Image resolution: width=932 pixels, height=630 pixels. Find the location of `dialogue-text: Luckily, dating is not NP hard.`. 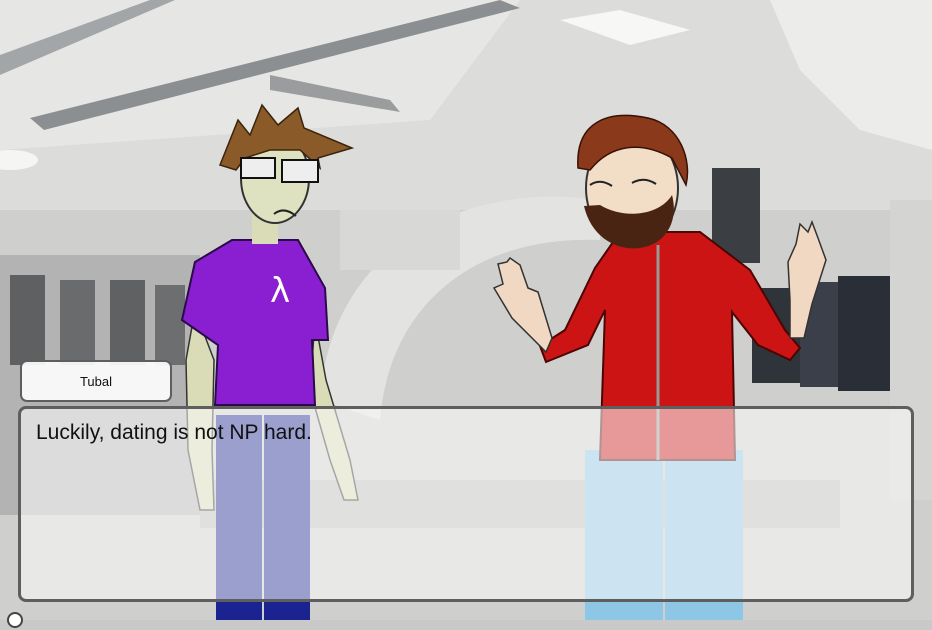

dialogue-text: Luckily, dating is not NP hard. is located at coordinates (174, 432).